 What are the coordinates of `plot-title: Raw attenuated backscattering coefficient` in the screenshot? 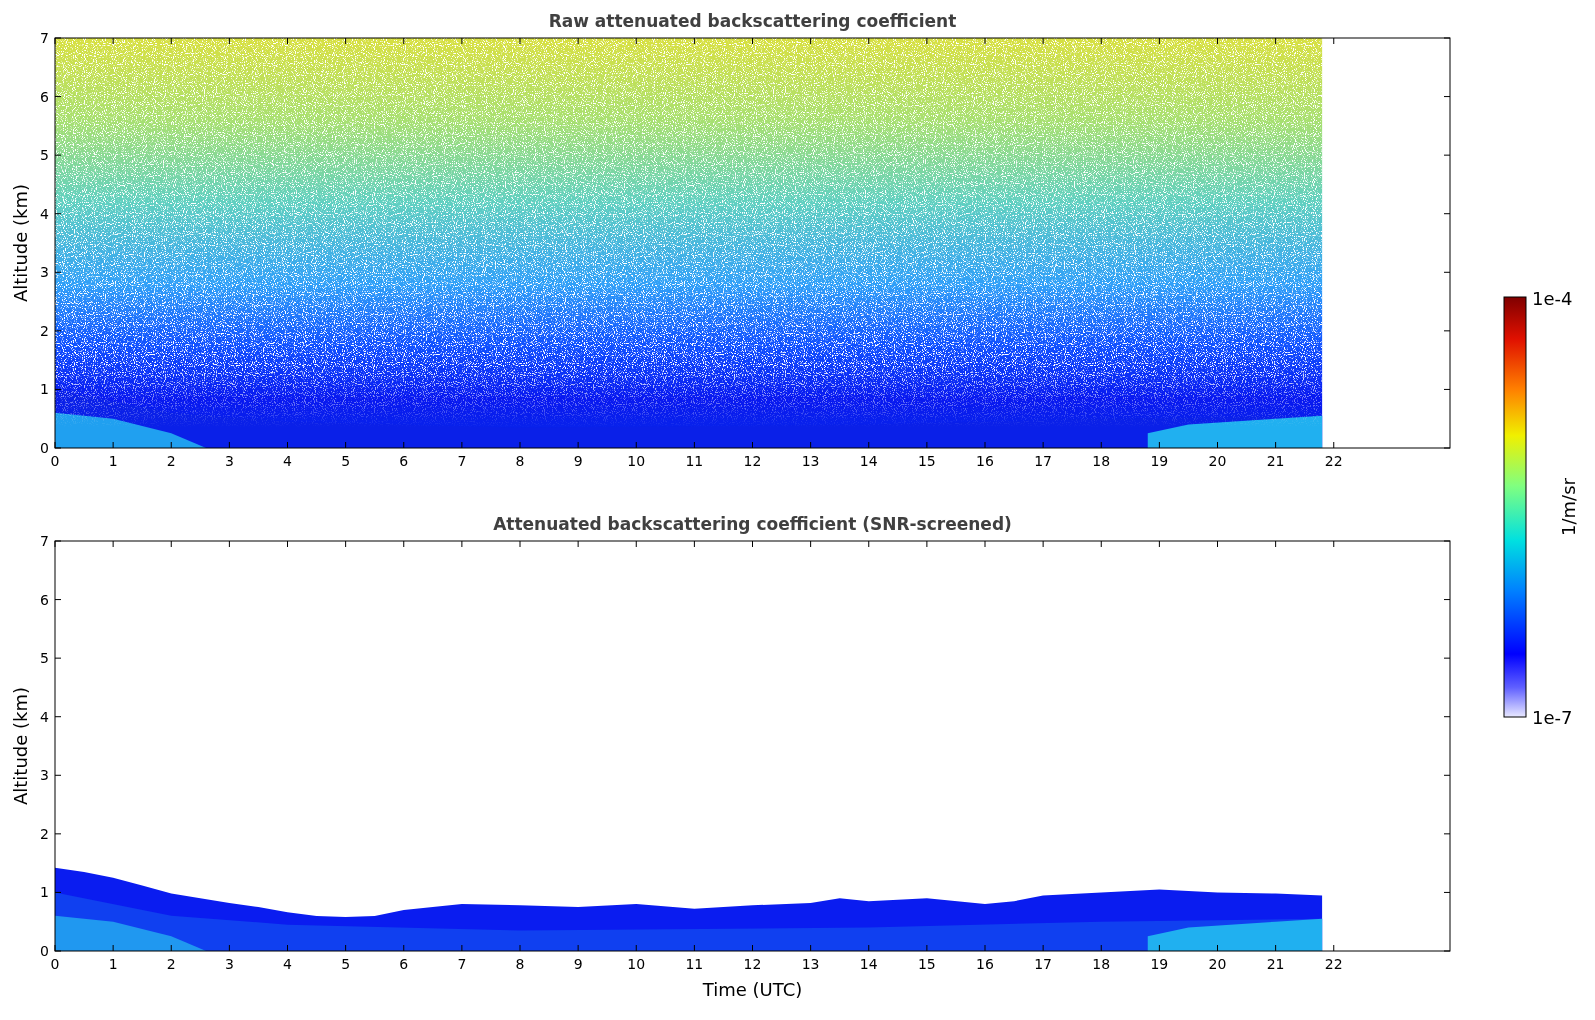 It's located at (752, 21).